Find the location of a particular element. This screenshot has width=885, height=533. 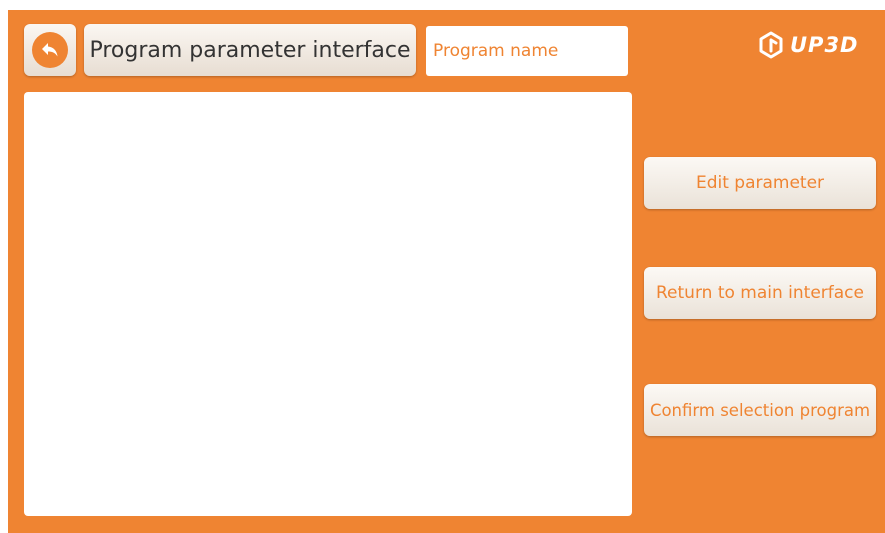

brand-logo: UP3D is located at coordinates (808, 45).